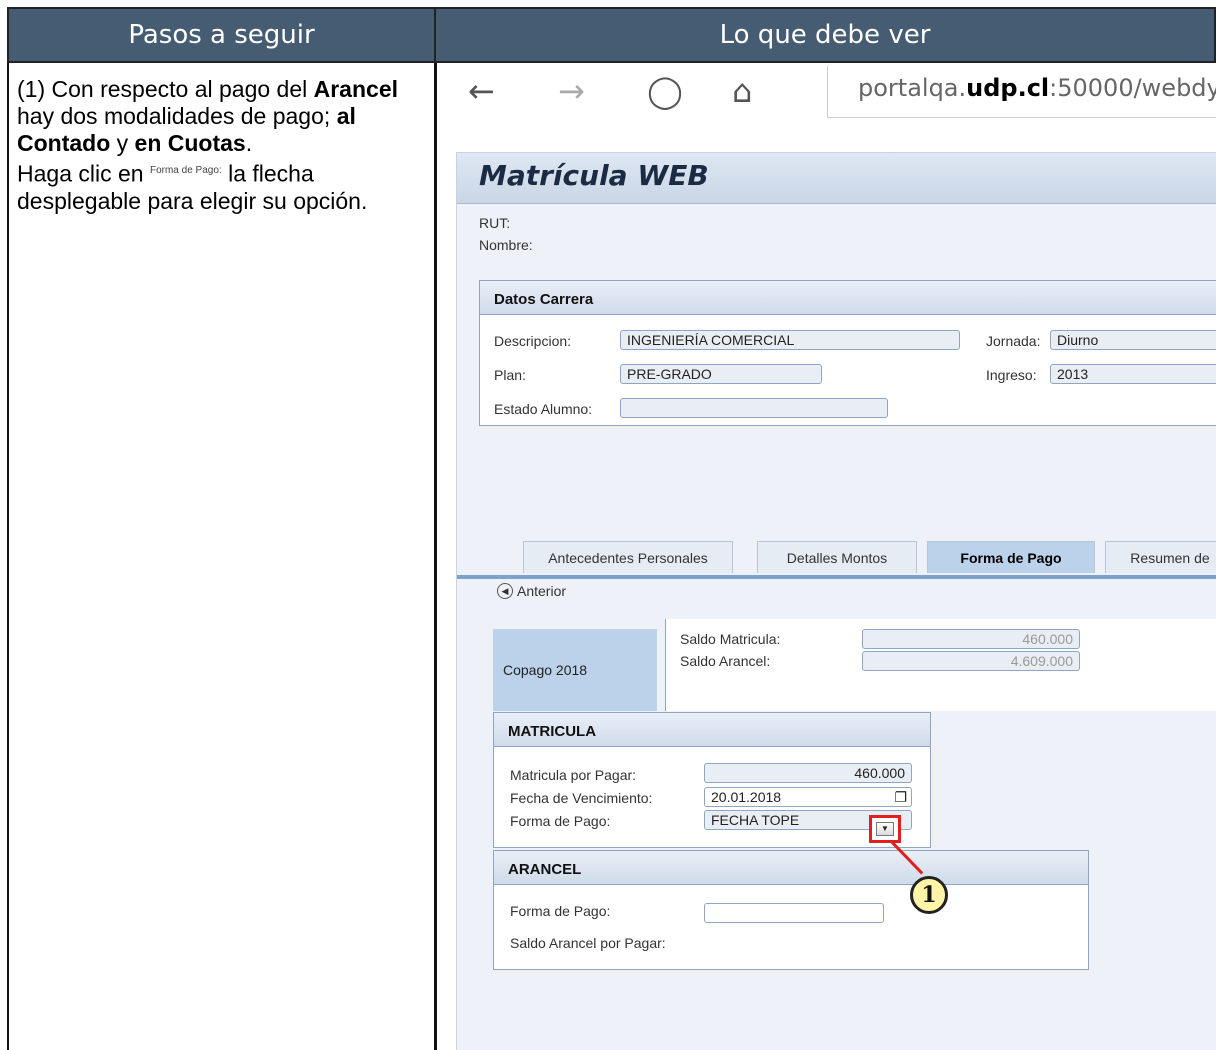 This screenshot has height=1050, width=1216. What do you see at coordinates (533, 341) in the screenshot?
I see `descripcion-label: Descripcion:` at bounding box center [533, 341].